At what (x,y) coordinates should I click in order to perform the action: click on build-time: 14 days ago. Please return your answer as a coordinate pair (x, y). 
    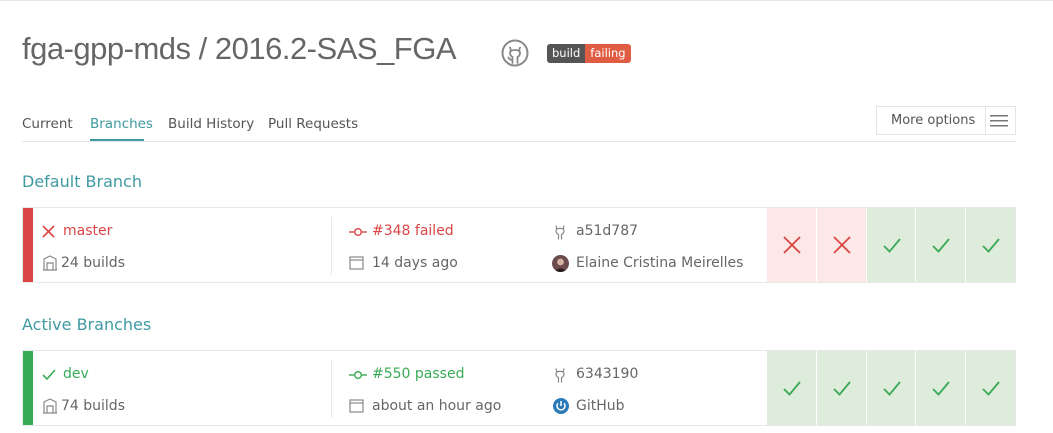
    Looking at the image, I should click on (415, 263).